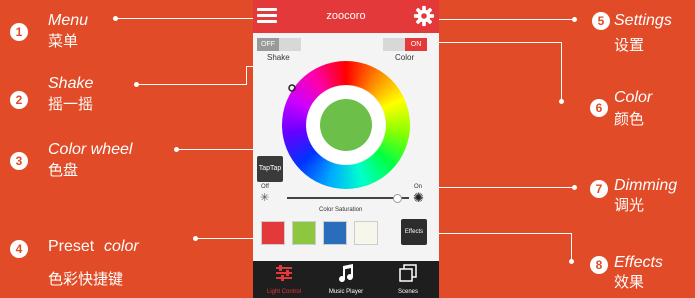 Image resolution: width=695 pixels, height=298 pixels. Describe the element at coordinates (424, 16) in the screenshot. I see `gear-icon` at that location.